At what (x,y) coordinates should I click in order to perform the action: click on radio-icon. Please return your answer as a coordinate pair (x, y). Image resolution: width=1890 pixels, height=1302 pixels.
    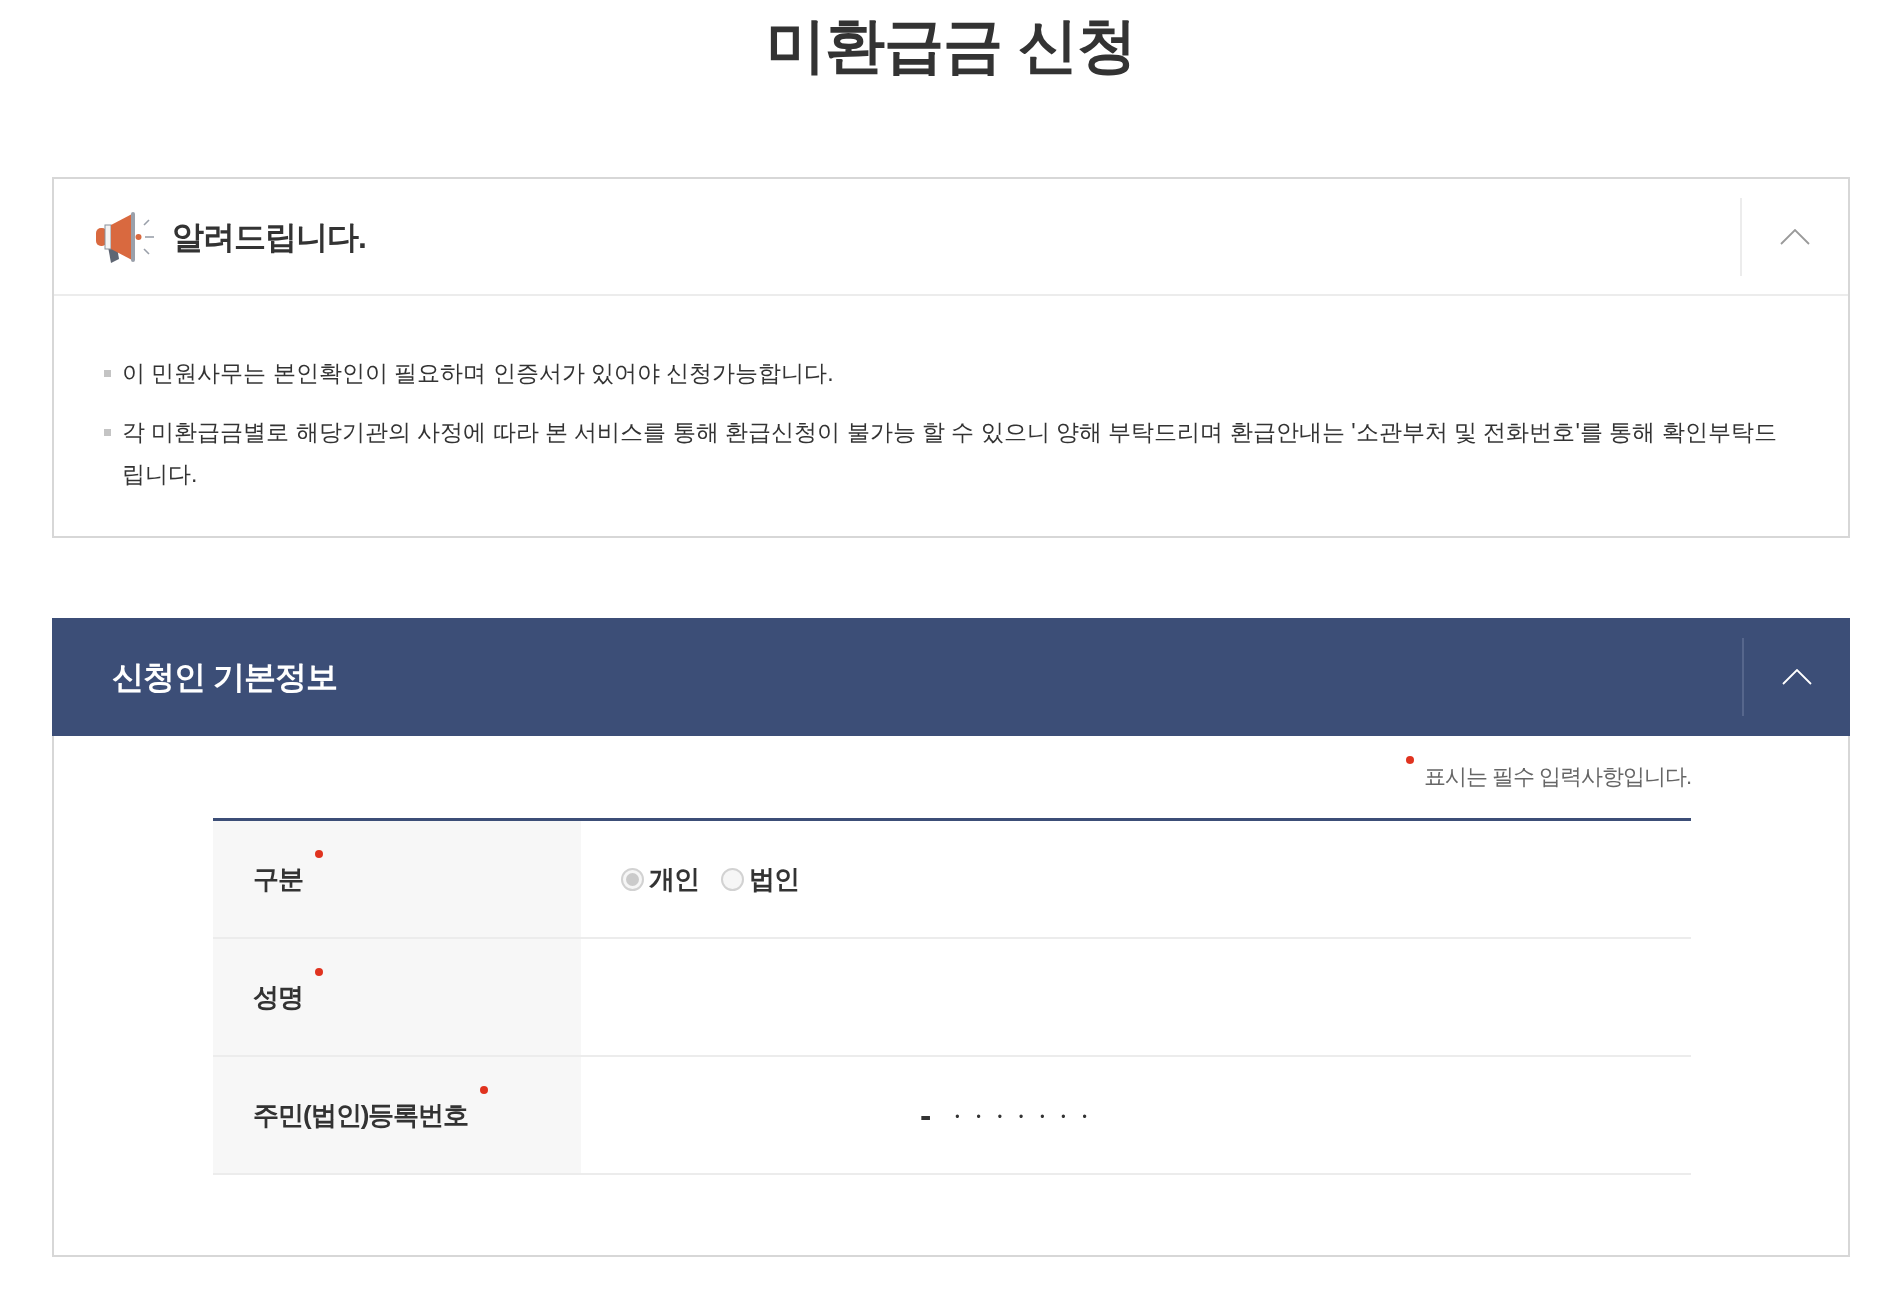
    Looking at the image, I should click on (732, 879).